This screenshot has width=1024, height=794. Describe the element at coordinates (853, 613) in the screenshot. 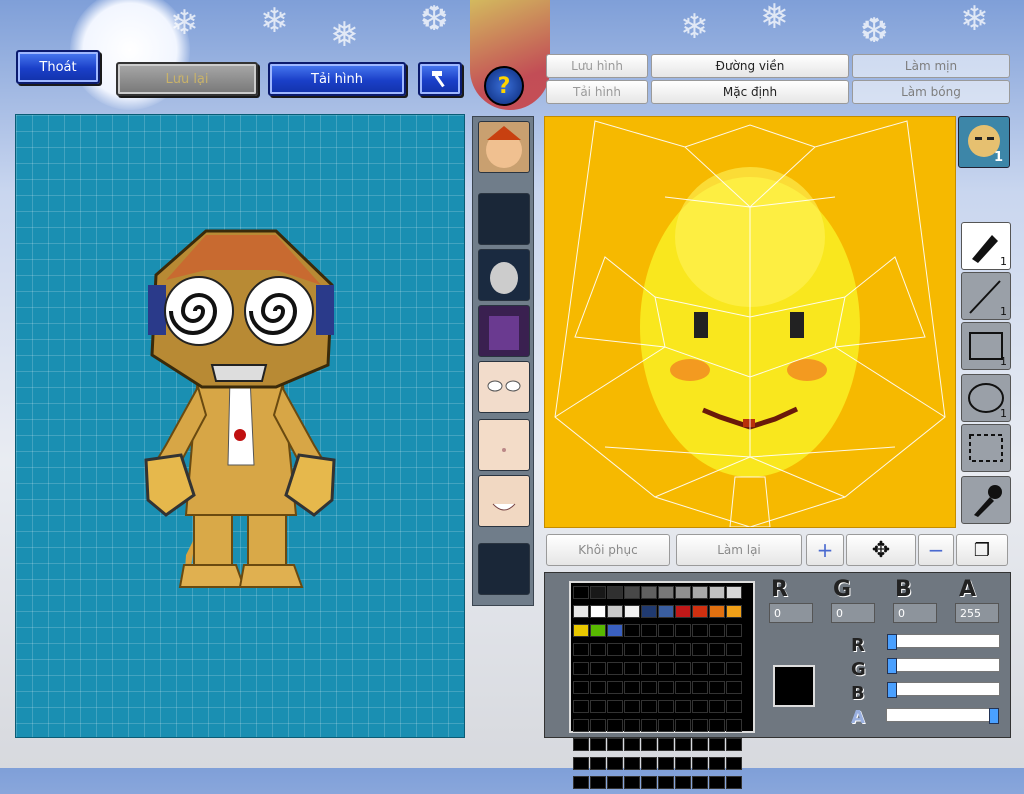

I see `g-value-field: 0` at that location.